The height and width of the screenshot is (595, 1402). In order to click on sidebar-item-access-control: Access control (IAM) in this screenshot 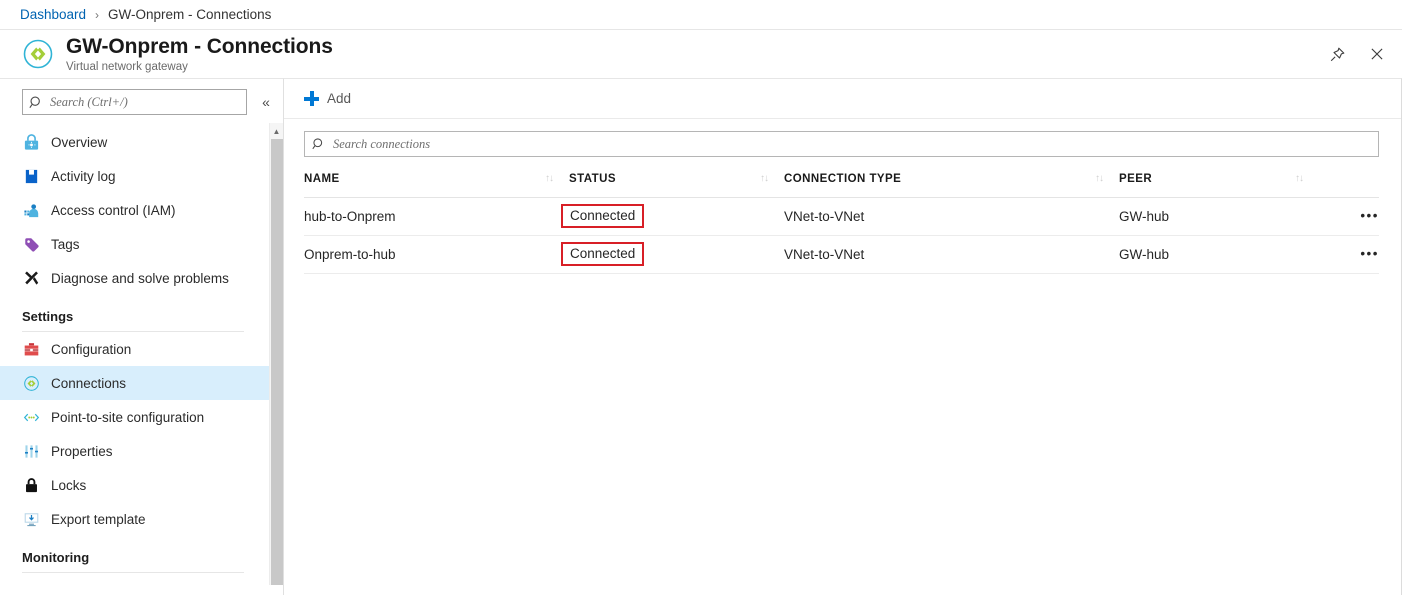, I will do `click(141, 210)`.